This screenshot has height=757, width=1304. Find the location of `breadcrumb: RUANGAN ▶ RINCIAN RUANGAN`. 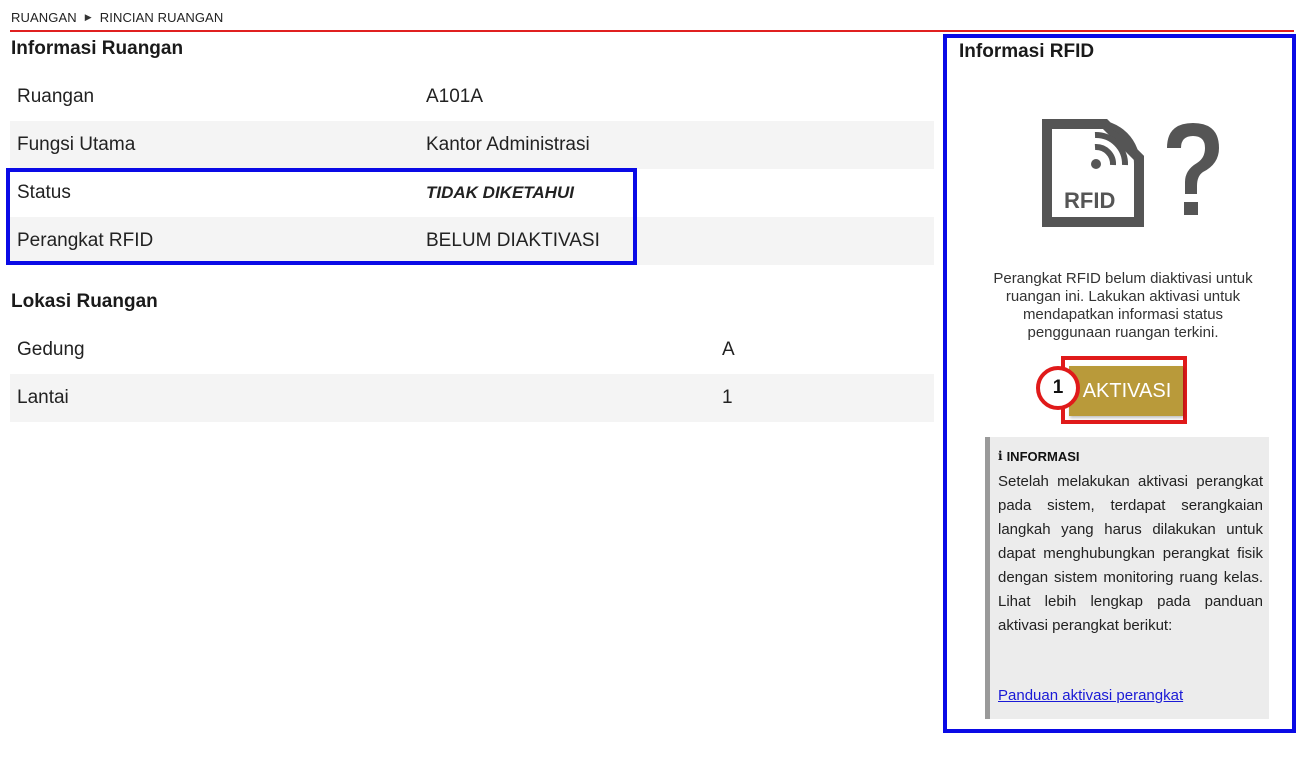

breadcrumb: RUANGAN ▶ RINCIAN RUANGAN is located at coordinates (117, 17).